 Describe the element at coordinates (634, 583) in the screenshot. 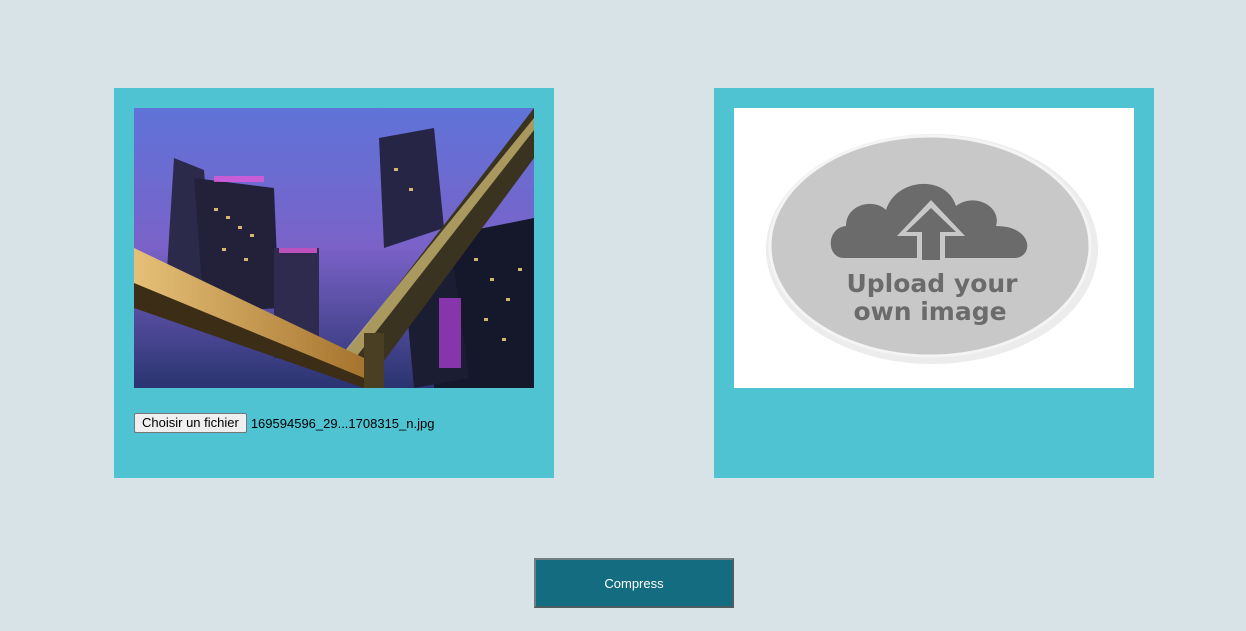

I see `compress-button: Compress` at that location.